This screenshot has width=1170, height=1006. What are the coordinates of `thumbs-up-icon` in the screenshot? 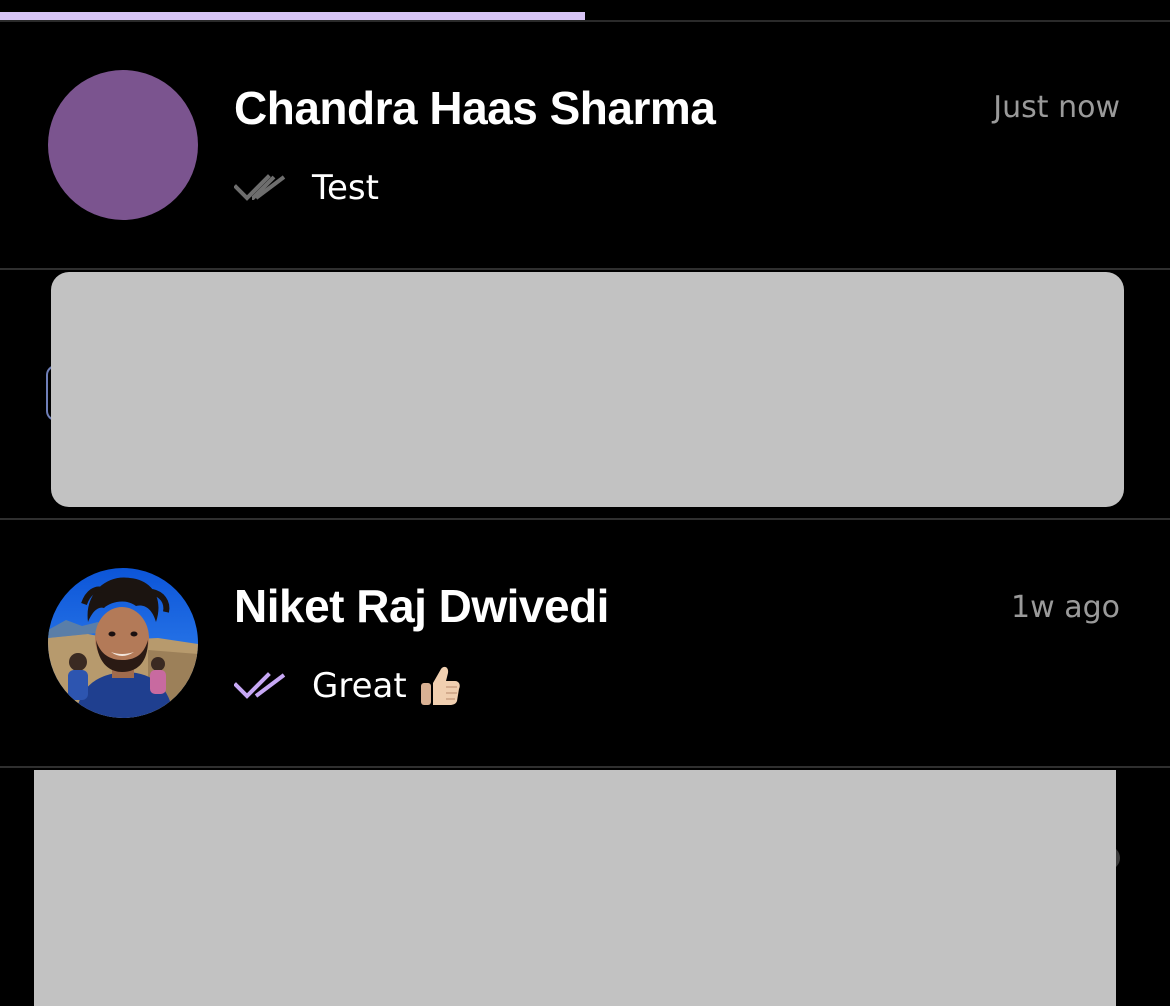 It's located at (440, 685).